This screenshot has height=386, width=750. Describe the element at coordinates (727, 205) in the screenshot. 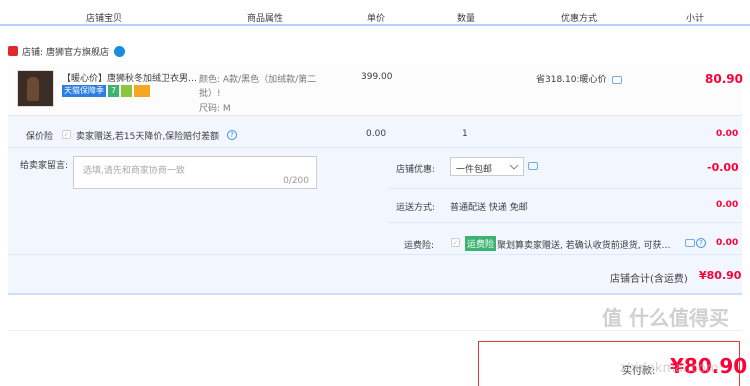

I see `shipping-amount: 0.00` at that location.